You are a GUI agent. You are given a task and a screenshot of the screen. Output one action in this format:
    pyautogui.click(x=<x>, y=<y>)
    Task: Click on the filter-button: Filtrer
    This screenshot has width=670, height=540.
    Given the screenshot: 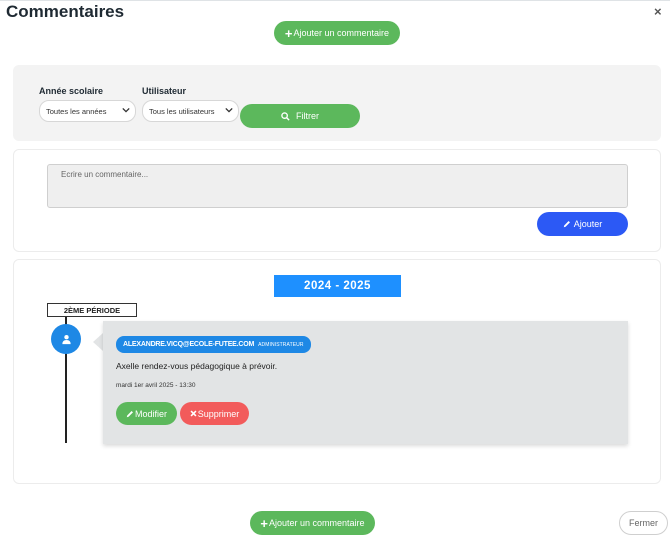 What is the action you would take?
    pyautogui.click(x=300, y=116)
    